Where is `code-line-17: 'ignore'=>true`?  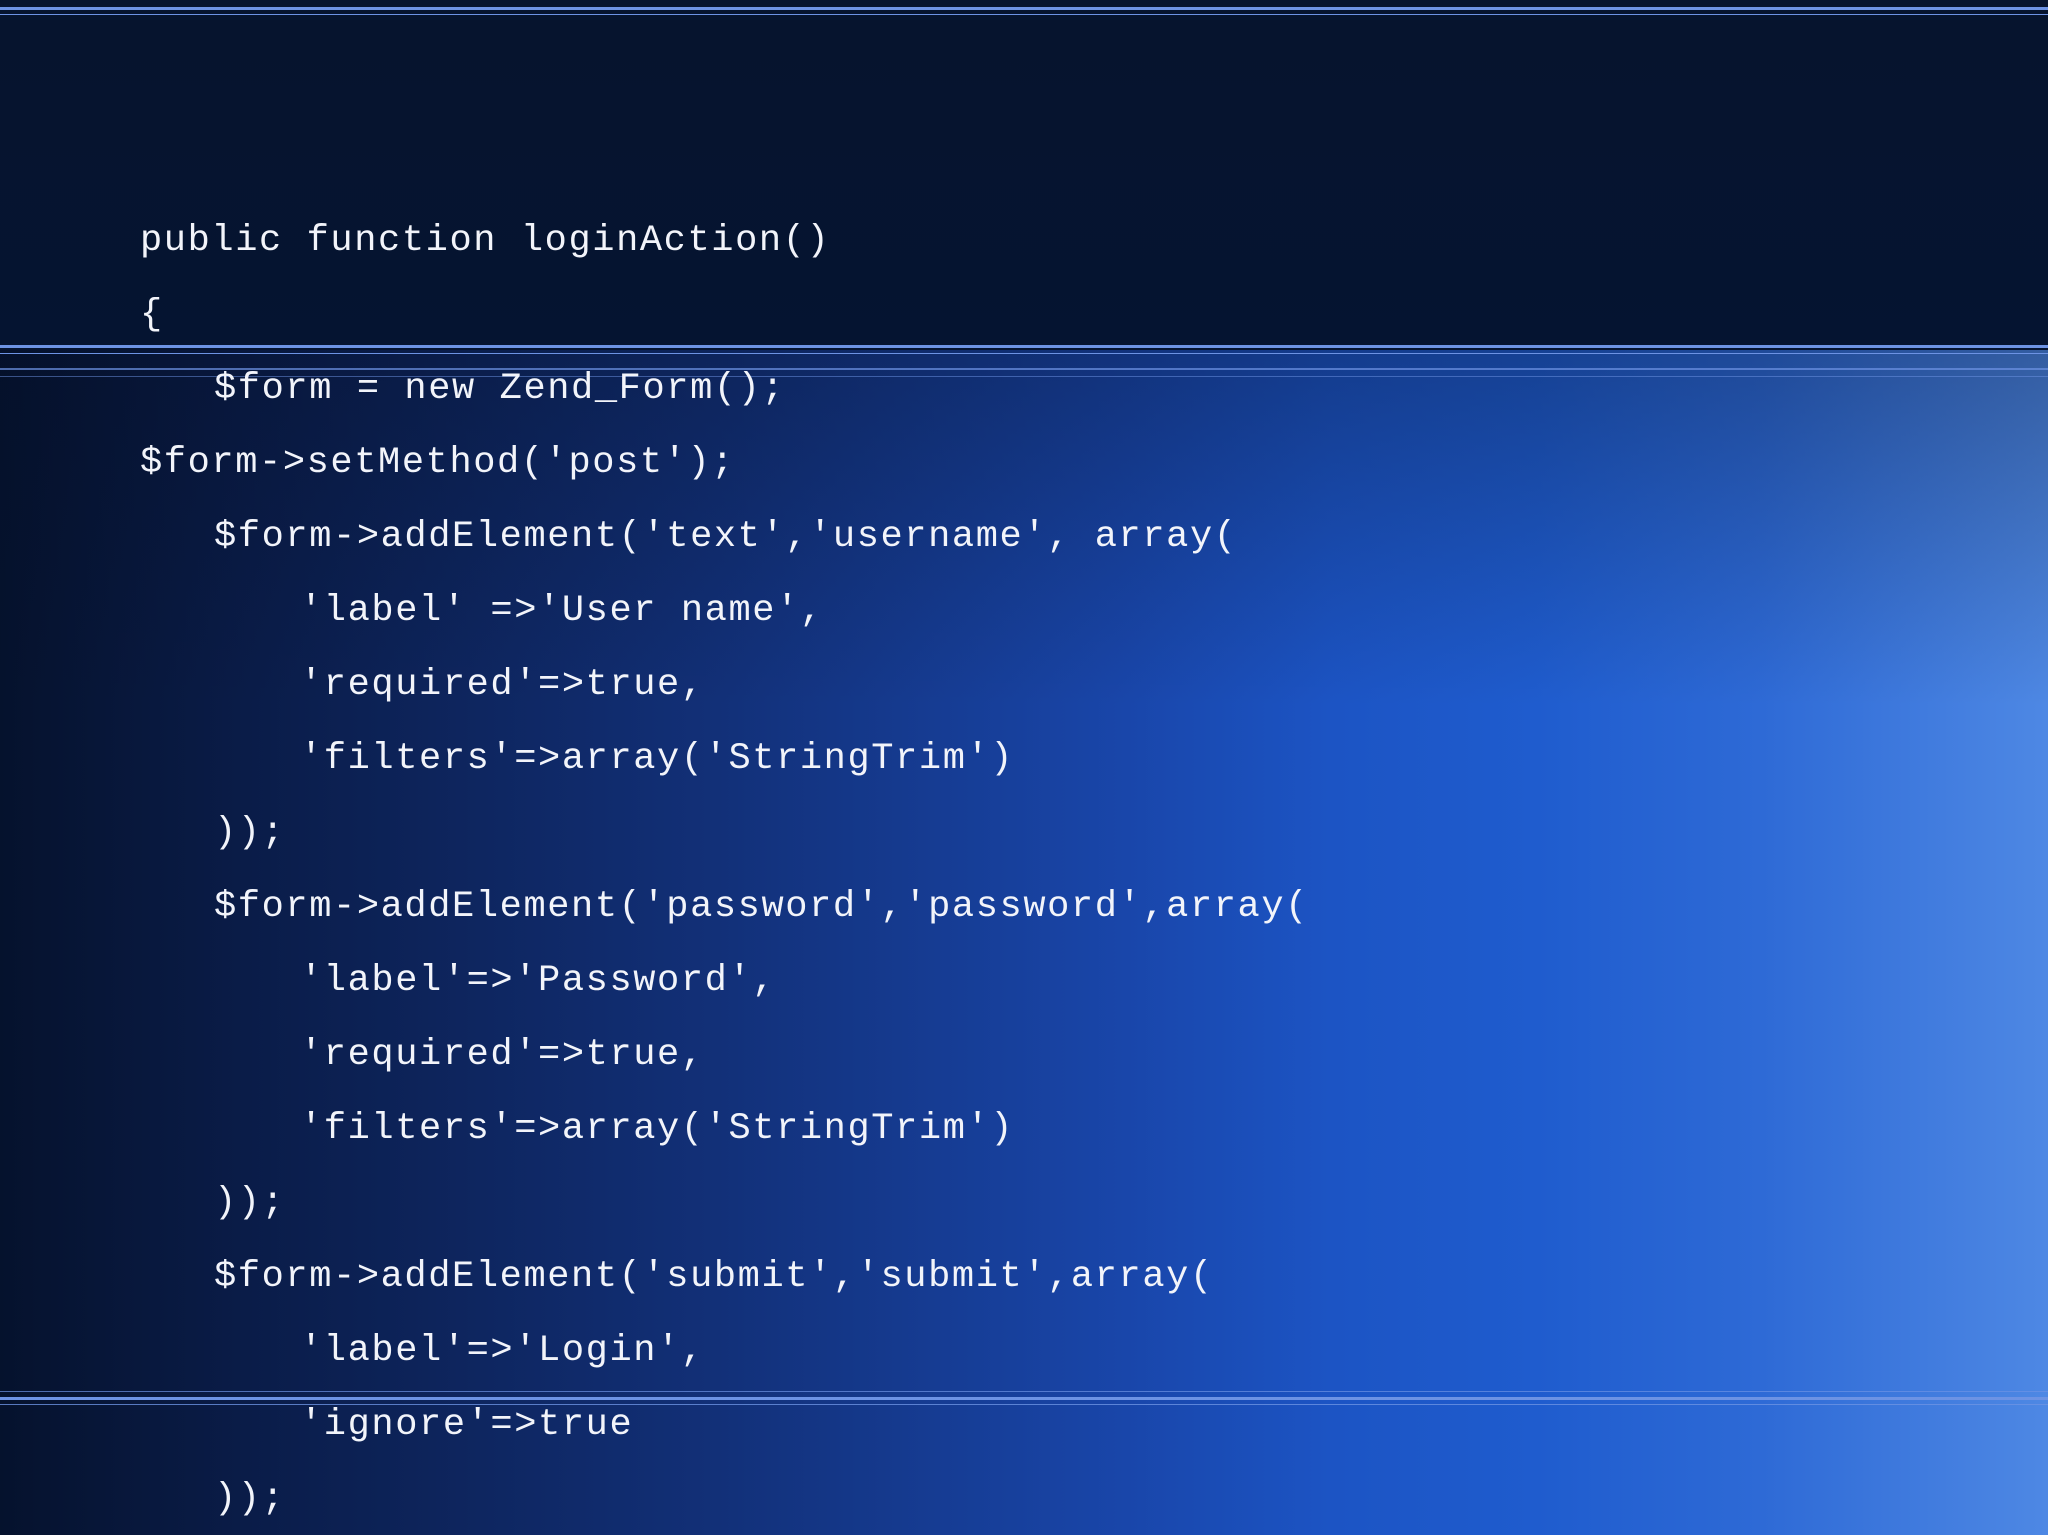 code-line-17: 'ignore'=>true is located at coordinates (467, 1425).